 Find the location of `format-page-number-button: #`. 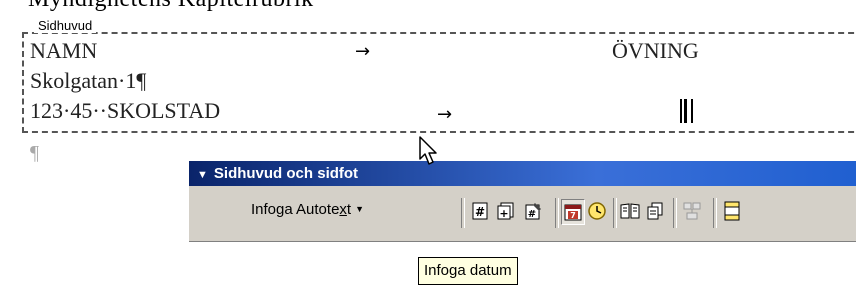

format-page-number-button: # is located at coordinates (533, 211).